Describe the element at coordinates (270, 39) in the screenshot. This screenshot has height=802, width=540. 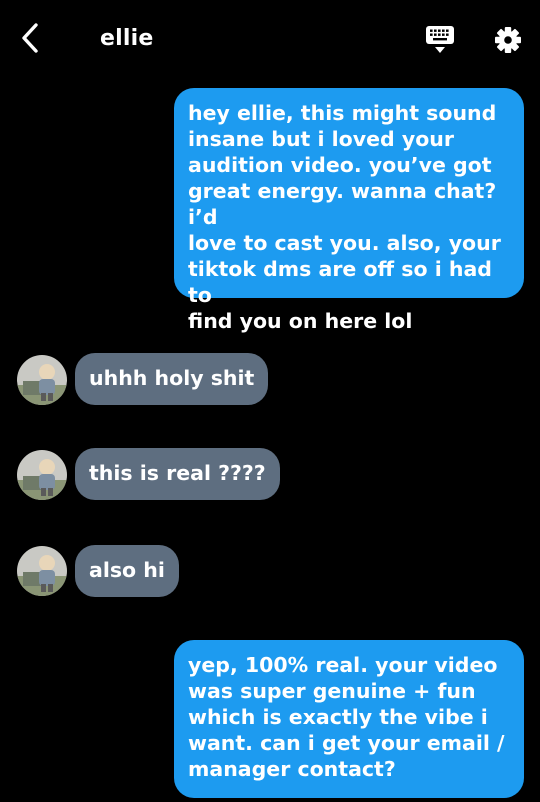
I see `chat-header: ellie` at that location.